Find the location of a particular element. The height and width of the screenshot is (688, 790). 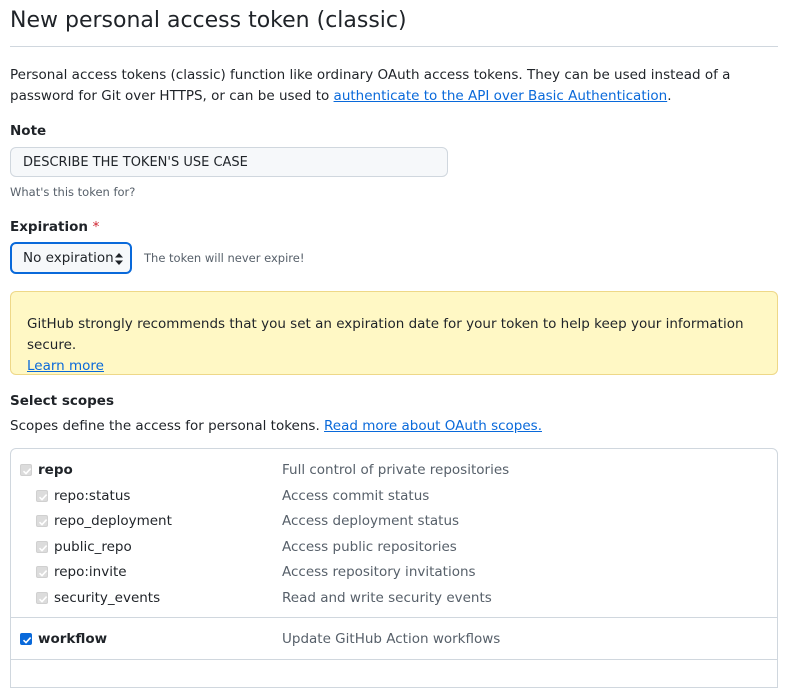

page-title: New personal access token (classic) is located at coordinates (208, 20).